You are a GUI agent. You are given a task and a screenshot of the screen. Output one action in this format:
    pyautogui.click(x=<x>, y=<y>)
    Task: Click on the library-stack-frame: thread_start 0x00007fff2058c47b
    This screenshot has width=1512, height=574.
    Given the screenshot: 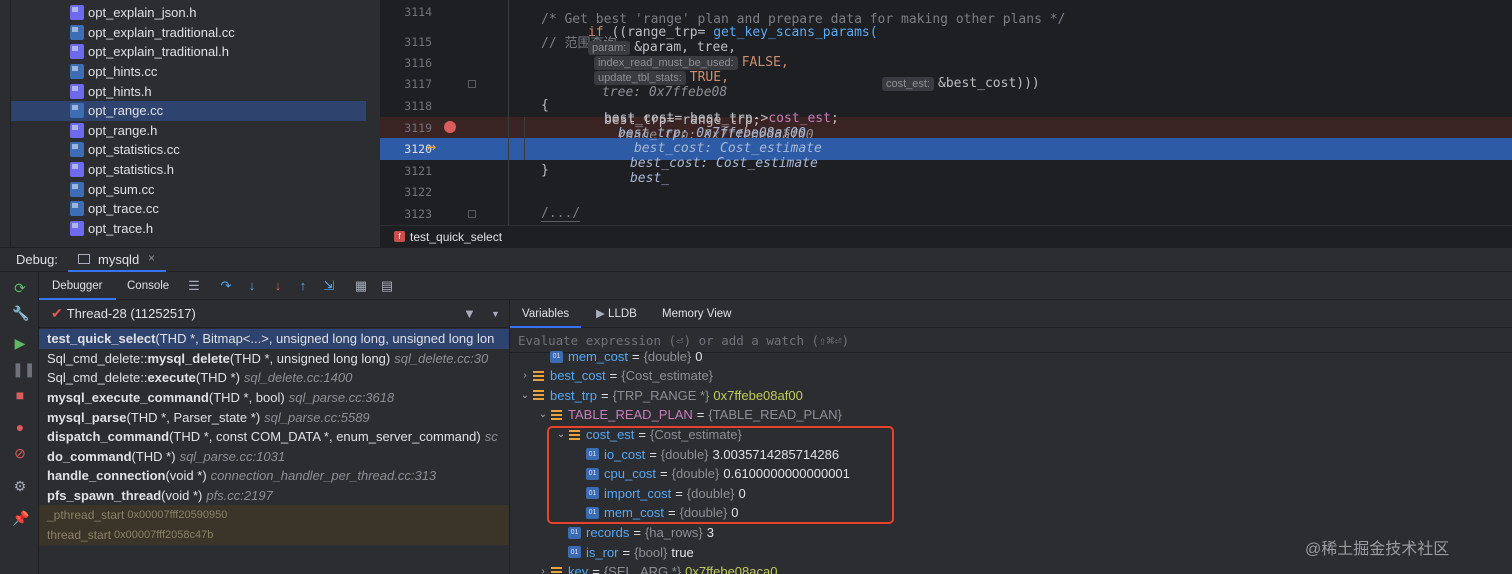 What is the action you would take?
    pyautogui.click(x=274, y=535)
    